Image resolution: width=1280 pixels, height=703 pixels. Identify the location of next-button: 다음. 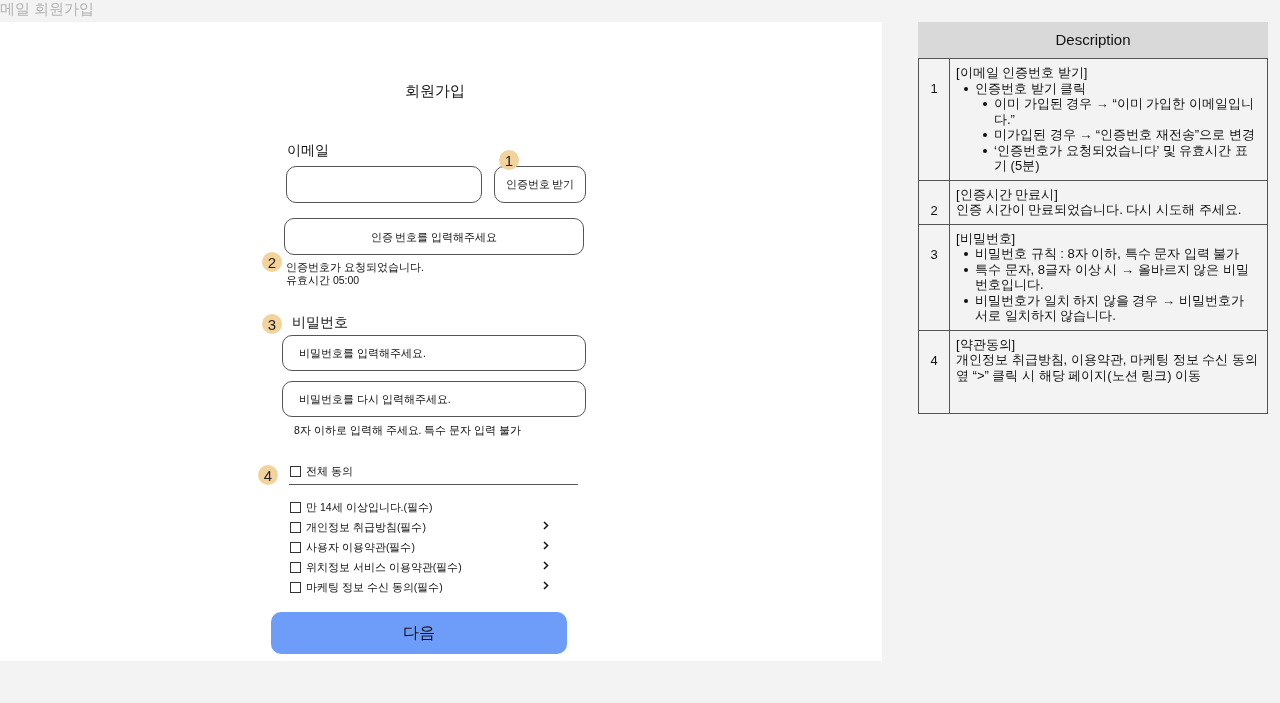
(419, 633).